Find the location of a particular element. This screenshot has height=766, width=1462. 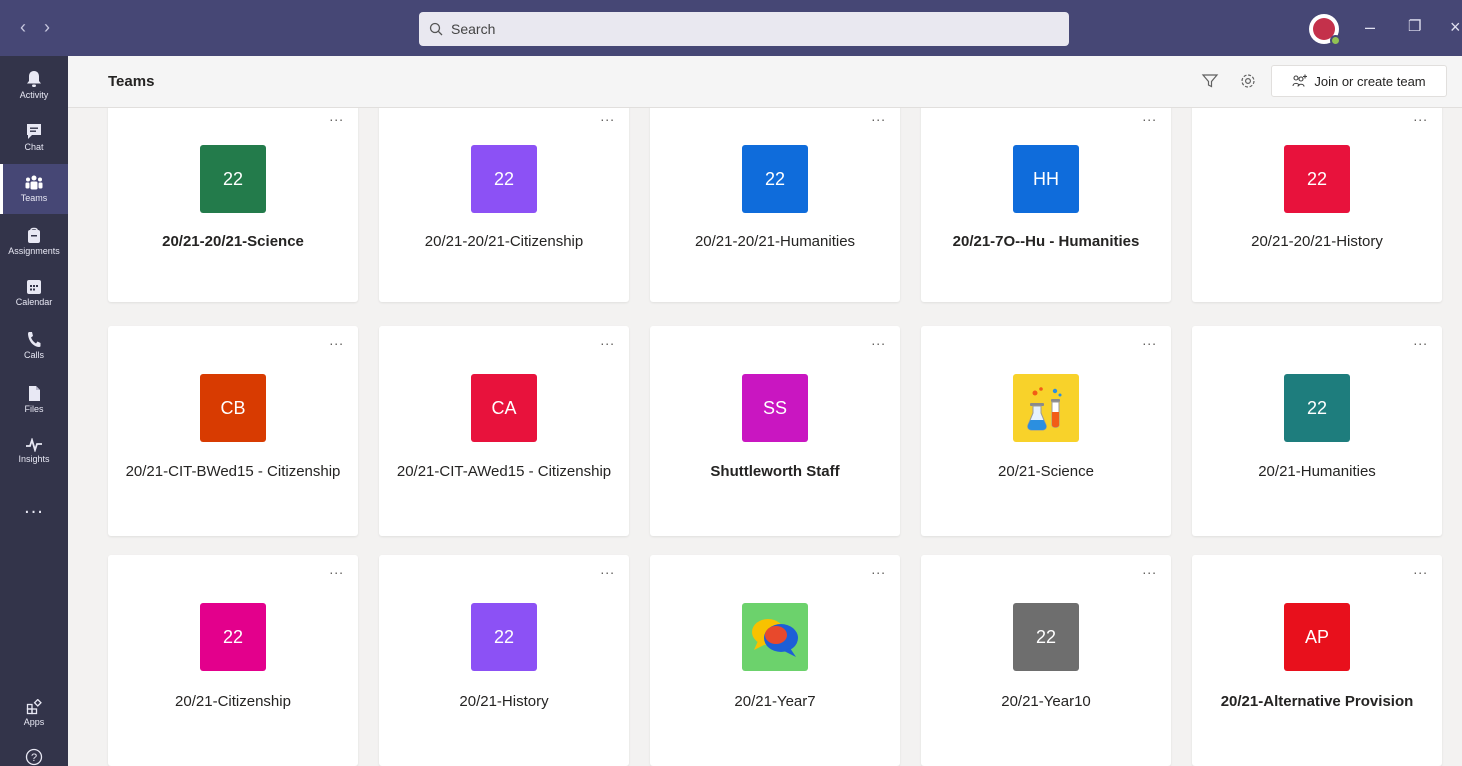

rail-item-assignments: Assignments is located at coordinates (34, 241).